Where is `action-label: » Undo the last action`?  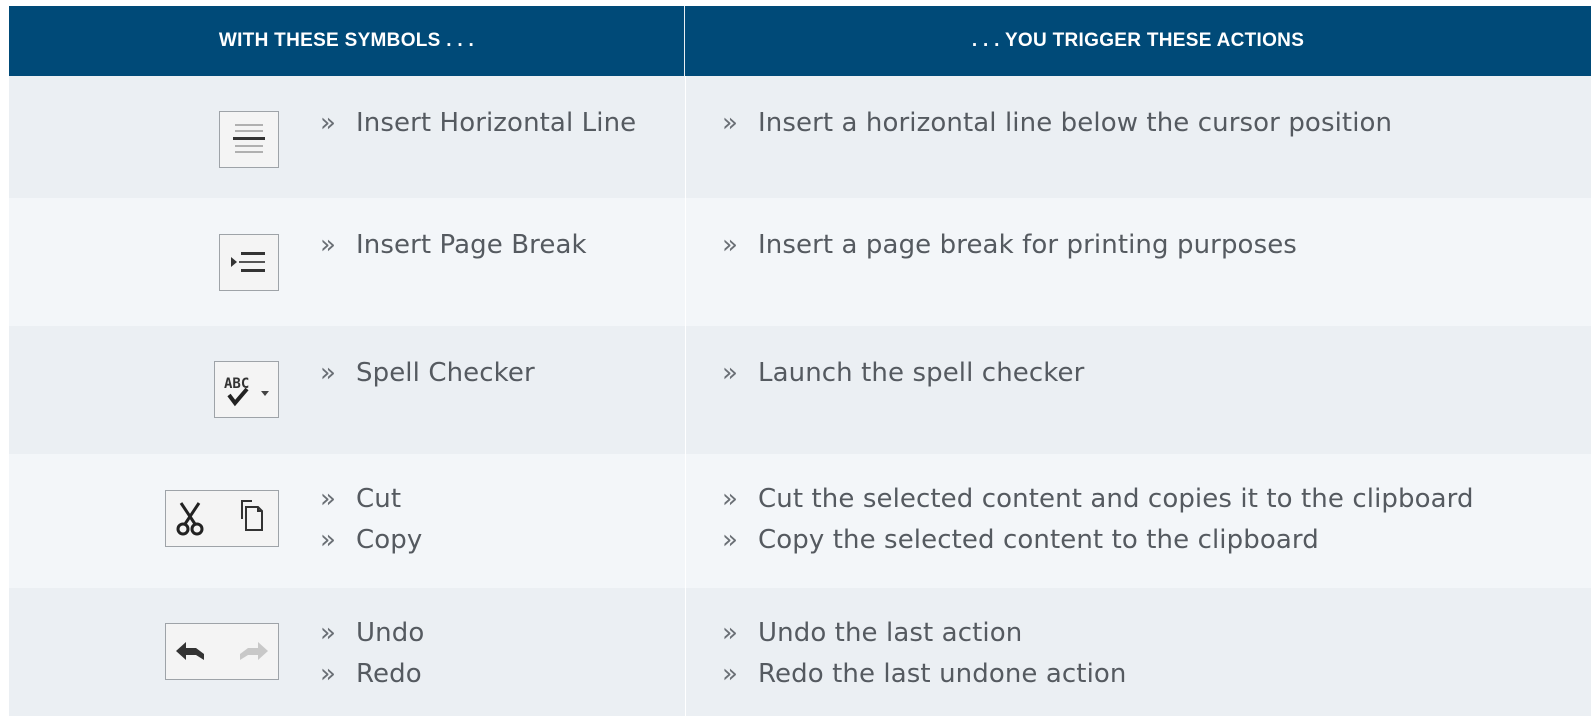 action-label: » Undo the last action is located at coordinates (872, 633).